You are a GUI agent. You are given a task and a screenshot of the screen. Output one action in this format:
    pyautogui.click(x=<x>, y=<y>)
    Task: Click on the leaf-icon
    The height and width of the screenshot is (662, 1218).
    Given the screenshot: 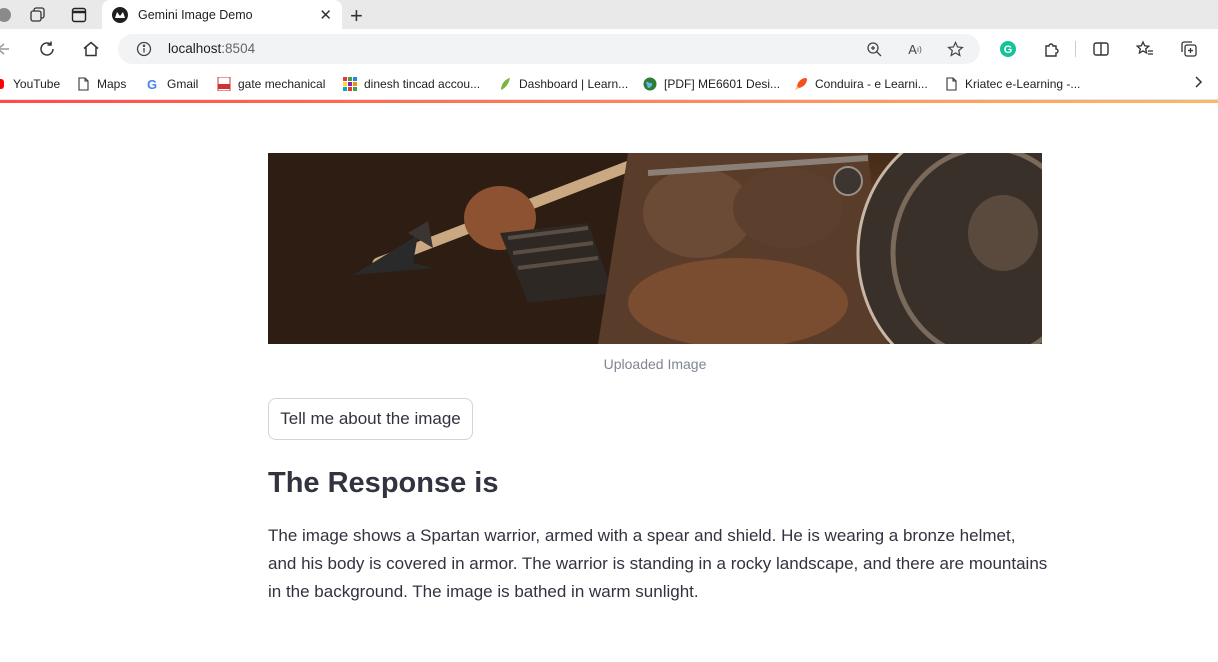 What is the action you would take?
    pyautogui.click(x=505, y=84)
    